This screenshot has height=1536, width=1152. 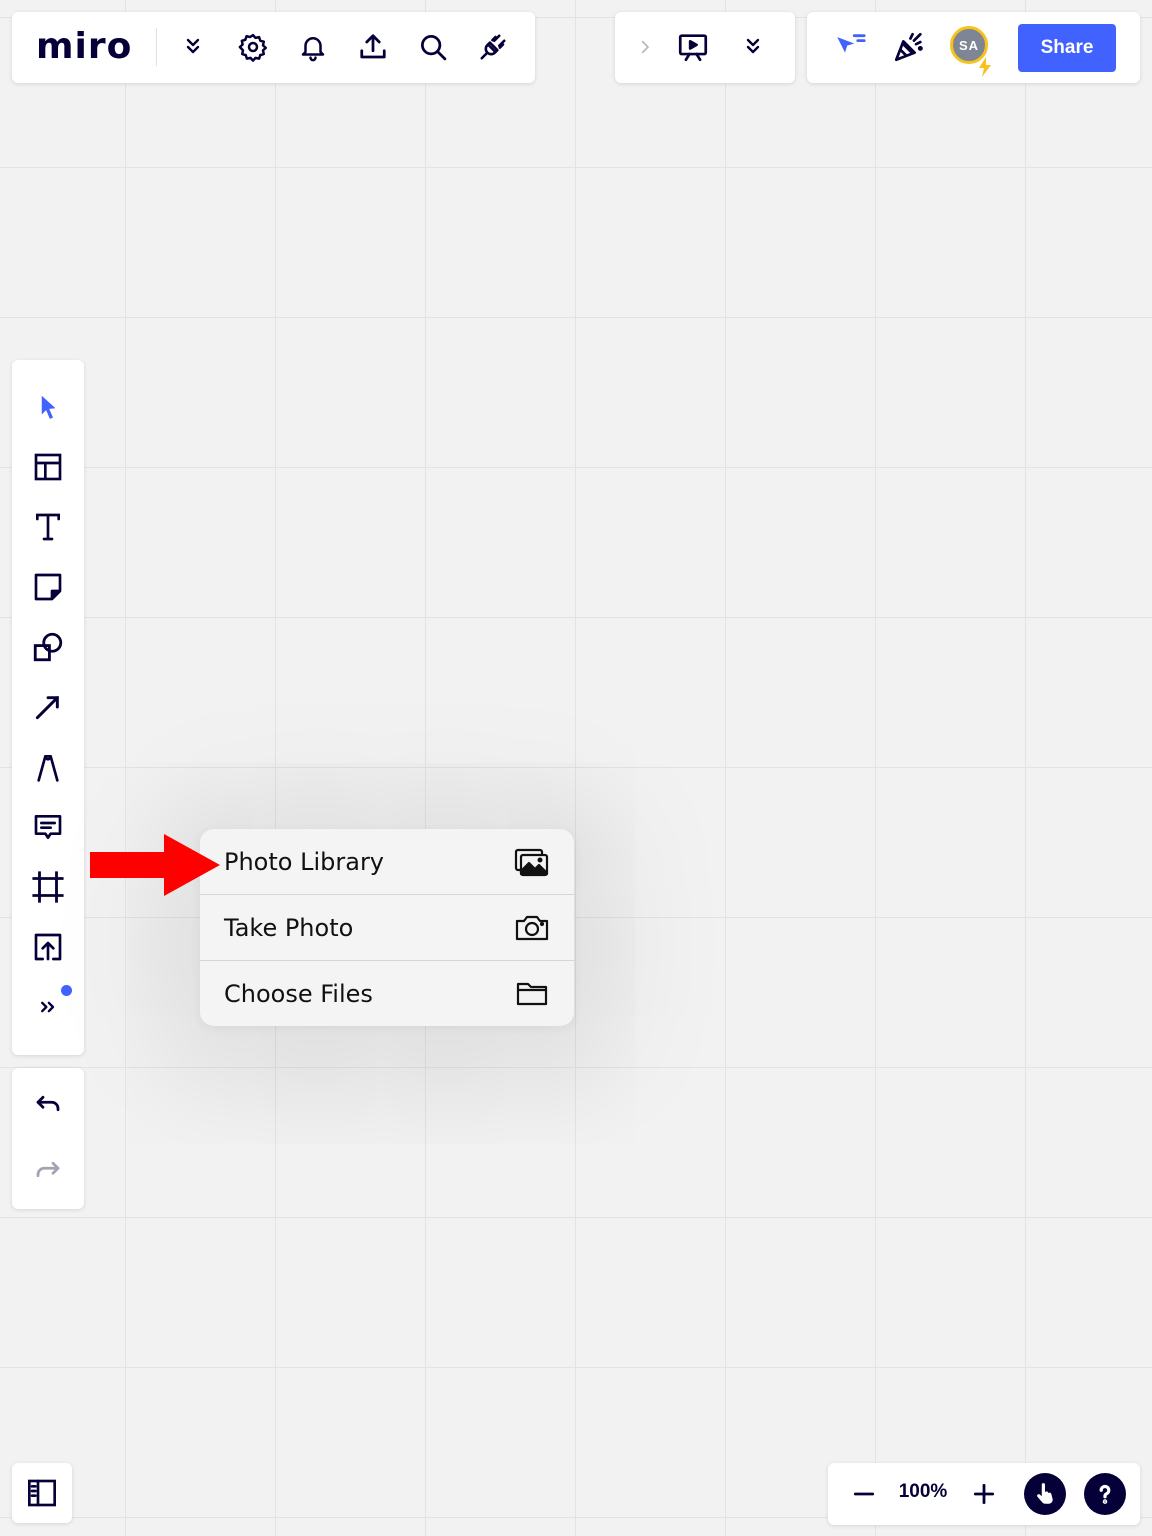 I want to click on board-toolbar: miro, so click(x=273, y=47).